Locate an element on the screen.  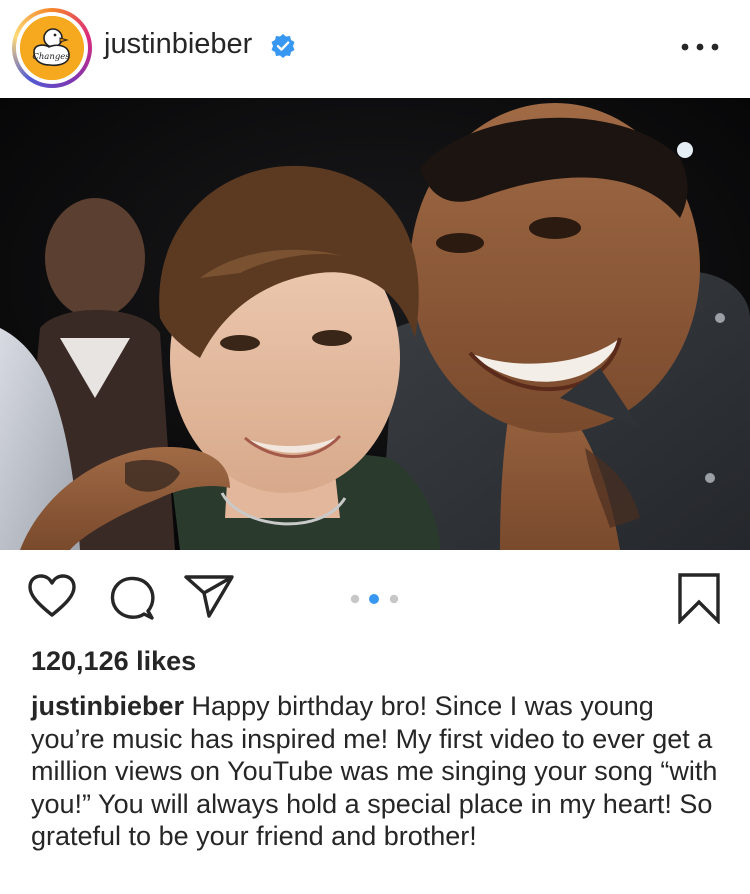
carousel-dot-active is located at coordinates (374, 599).